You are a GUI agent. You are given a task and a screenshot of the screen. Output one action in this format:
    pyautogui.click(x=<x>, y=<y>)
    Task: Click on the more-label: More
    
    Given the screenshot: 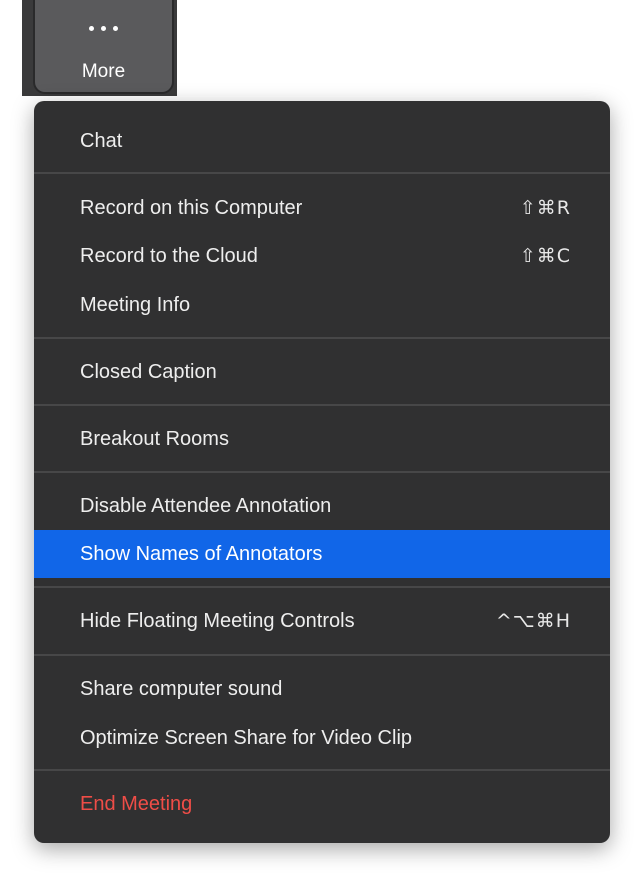 What is the action you would take?
    pyautogui.click(x=103, y=71)
    